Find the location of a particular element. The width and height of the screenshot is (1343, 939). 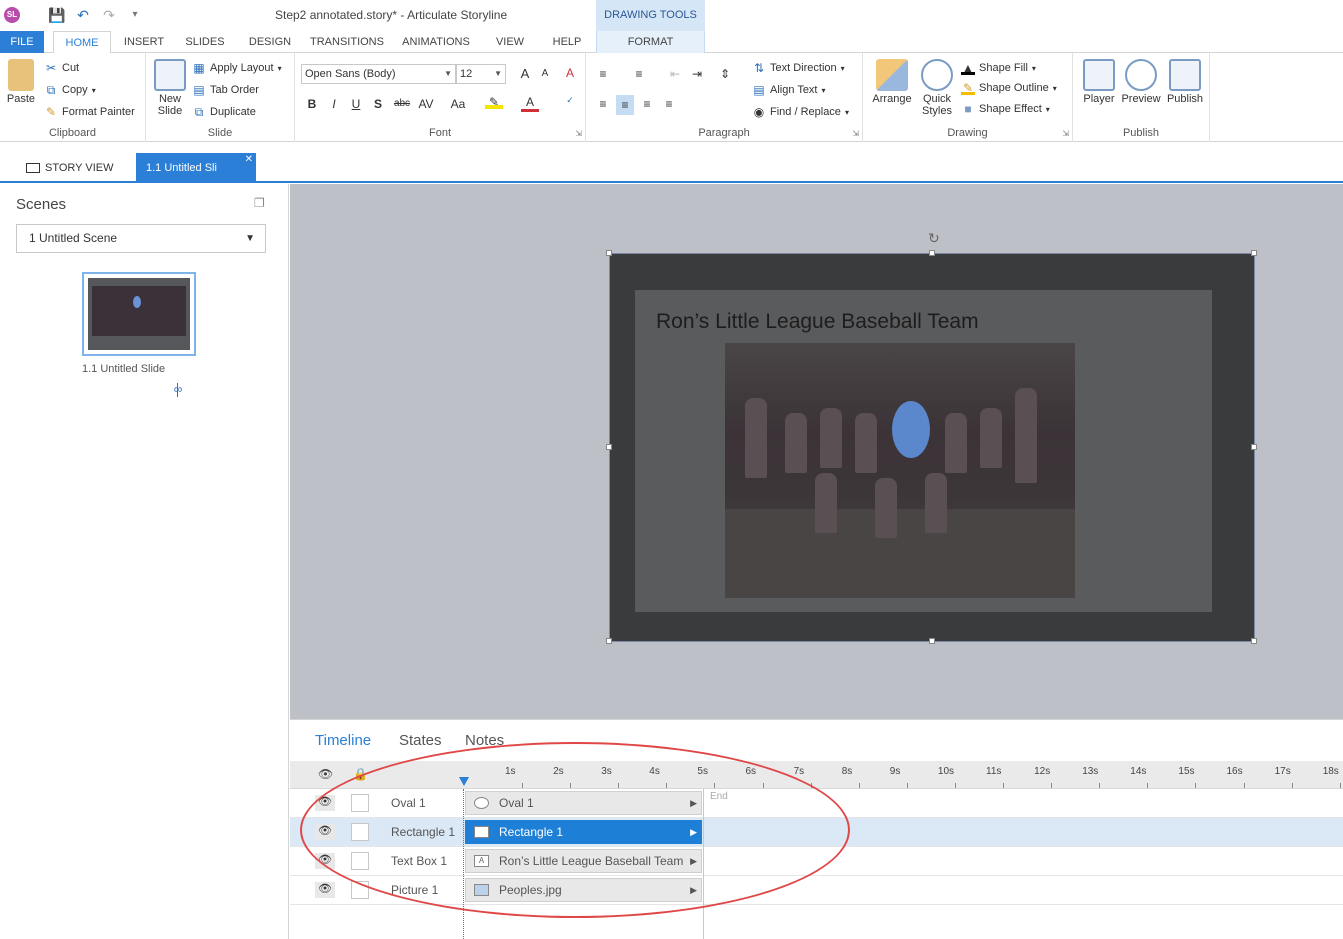

redo-icon: ↷ is located at coordinates (109, 15).